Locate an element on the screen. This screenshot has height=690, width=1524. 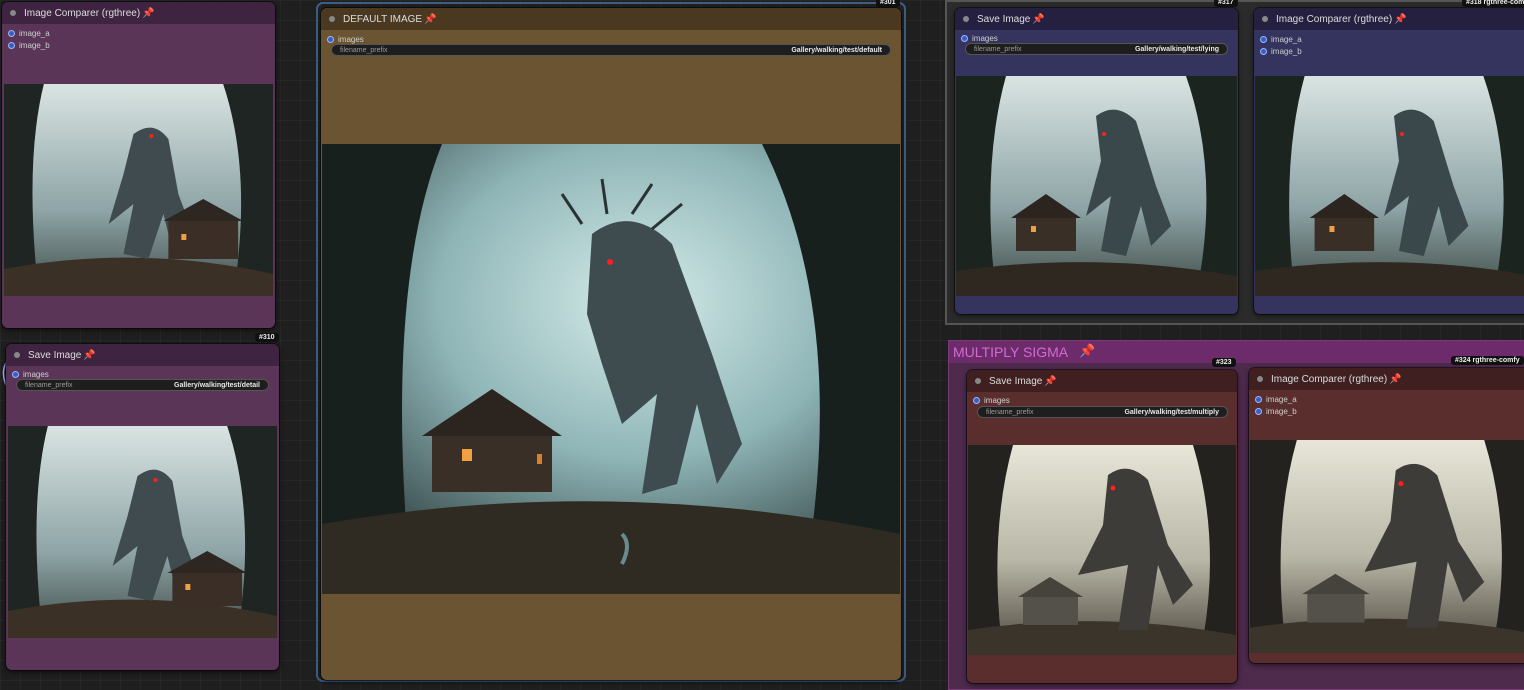
node-id-badge: #318 rgthree-comfy is located at coordinates (1493, 3).